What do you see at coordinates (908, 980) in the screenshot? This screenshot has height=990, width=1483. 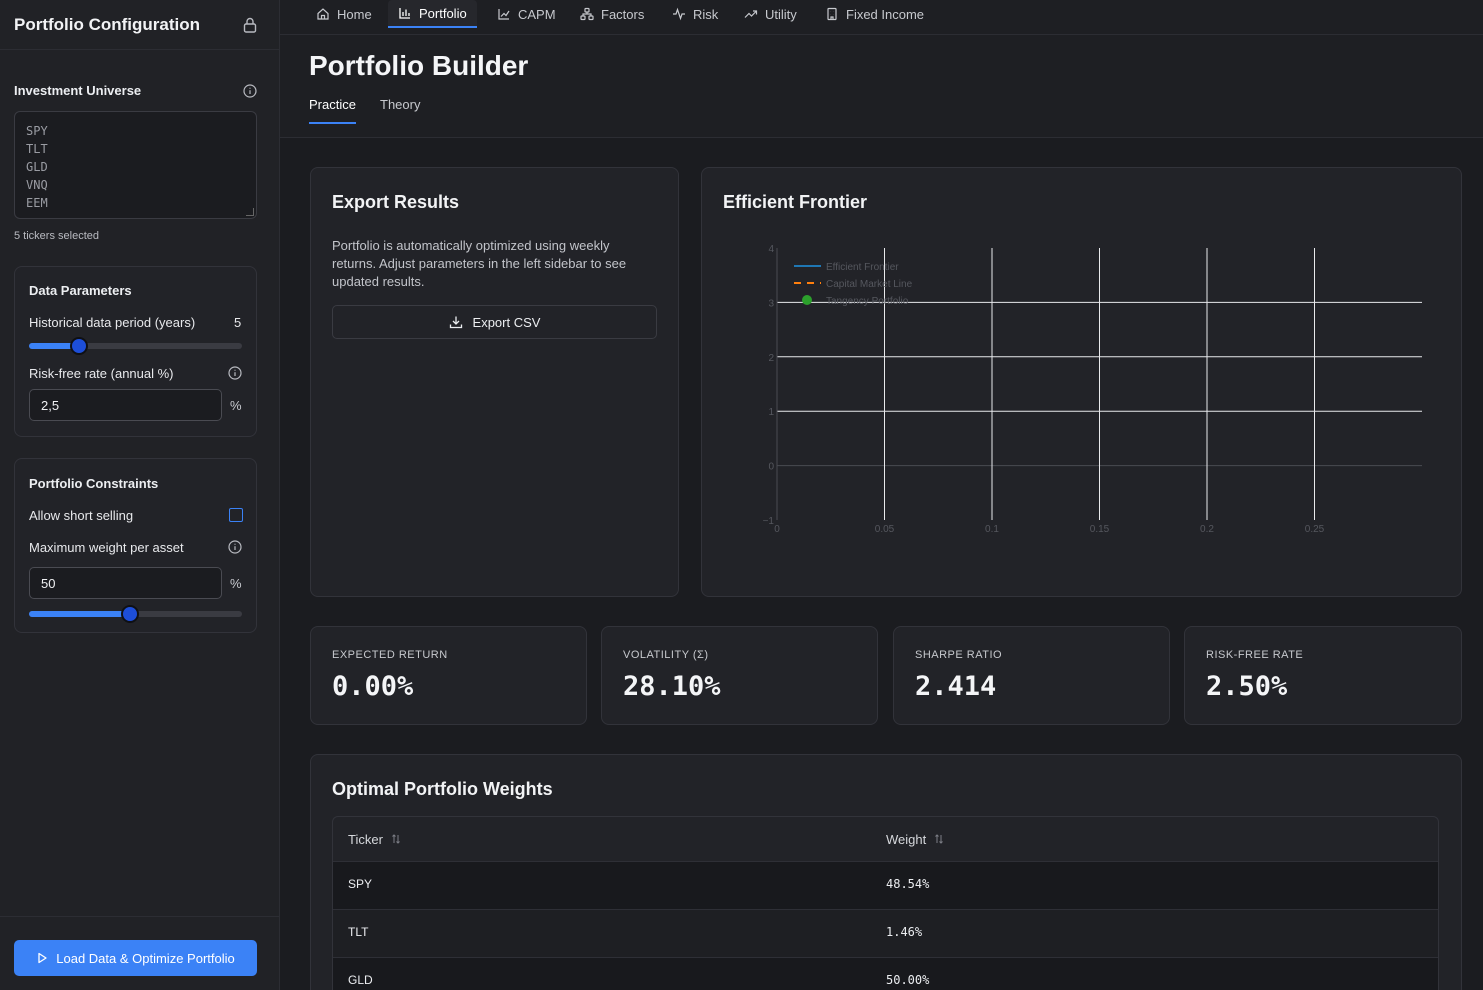 I see `weight-cell: 50.00%` at bounding box center [908, 980].